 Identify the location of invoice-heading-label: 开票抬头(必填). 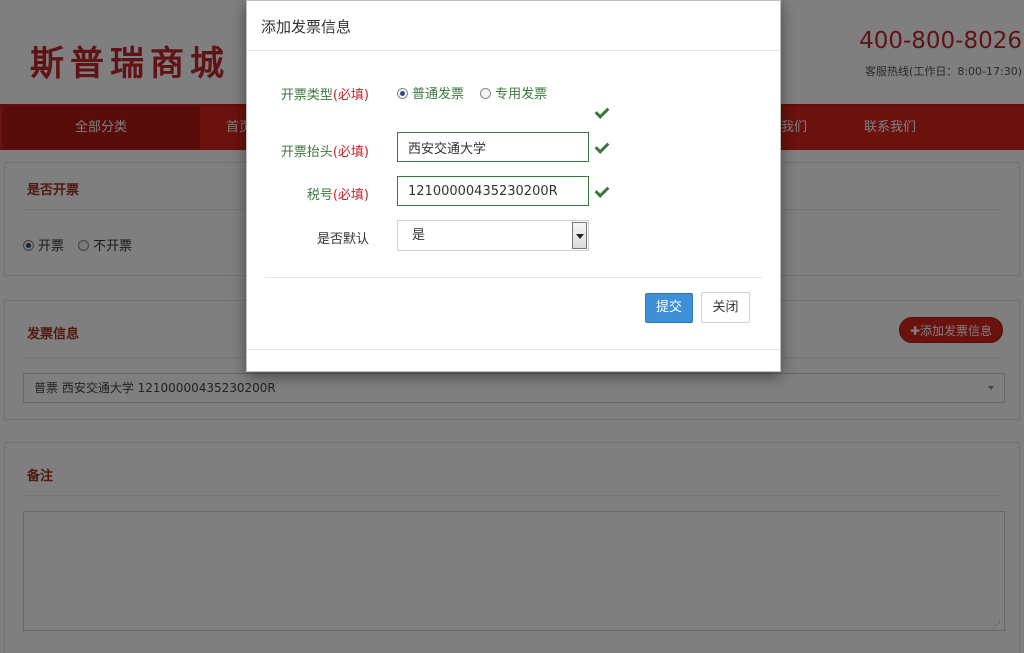
(324, 152).